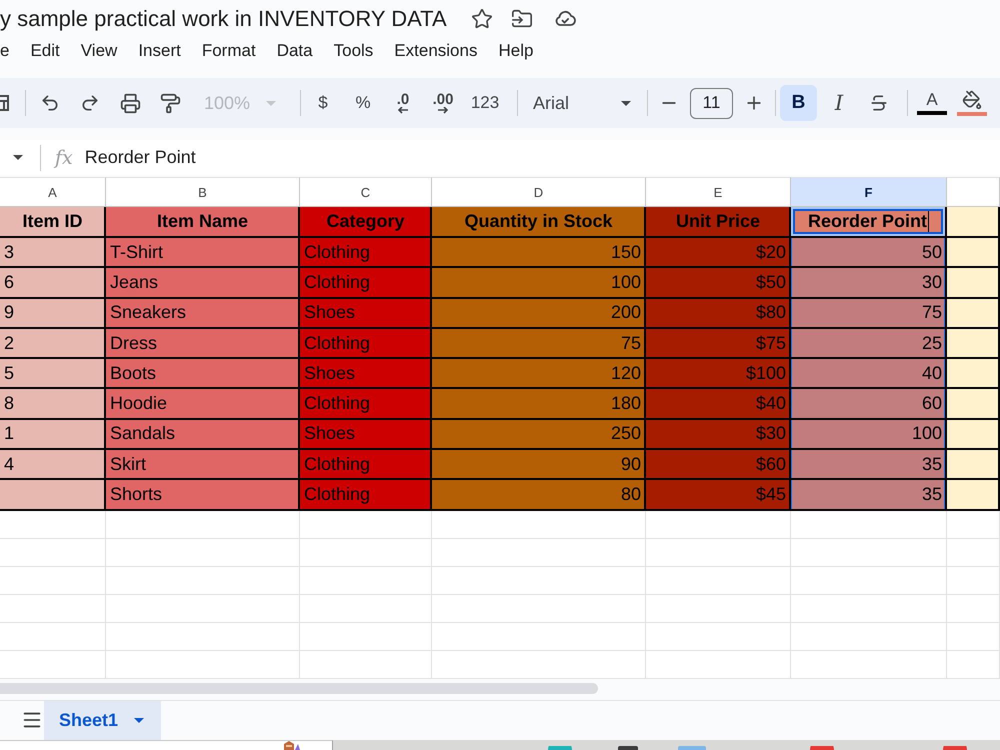 The height and width of the screenshot is (750, 1000). What do you see at coordinates (203, 283) in the screenshot?
I see `table-cell: Jeans` at bounding box center [203, 283].